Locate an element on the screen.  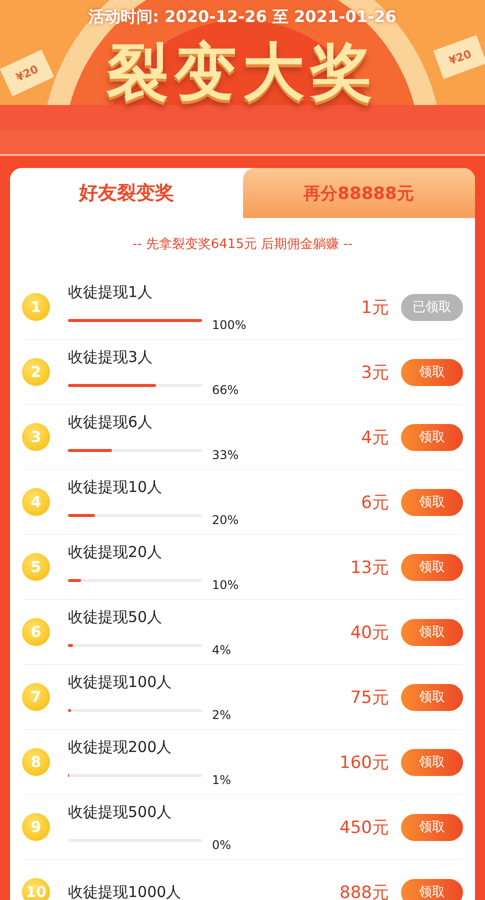
reward-amount: 450元 is located at coordinates (364, 827).